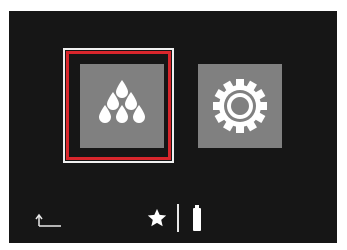 This screenshot has width=347, height=250. What do you see at coordinates (197, 218) in the screenshot?
I see `battery-icon` at bounding box center [197, 218].